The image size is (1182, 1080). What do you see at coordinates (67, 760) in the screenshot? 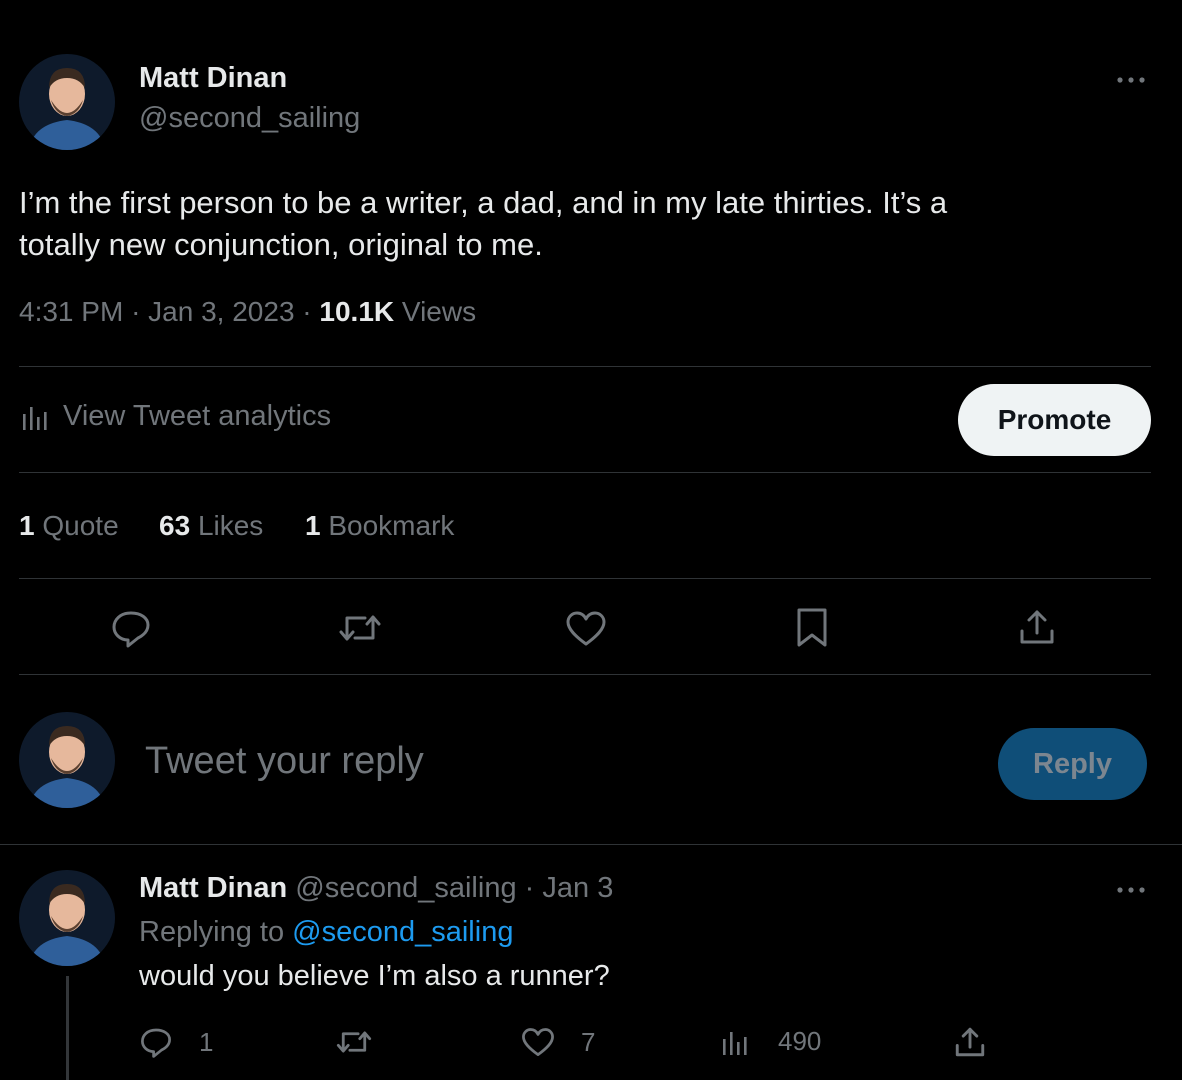
I see `composer-avatar` at bounding box center [67, 760].